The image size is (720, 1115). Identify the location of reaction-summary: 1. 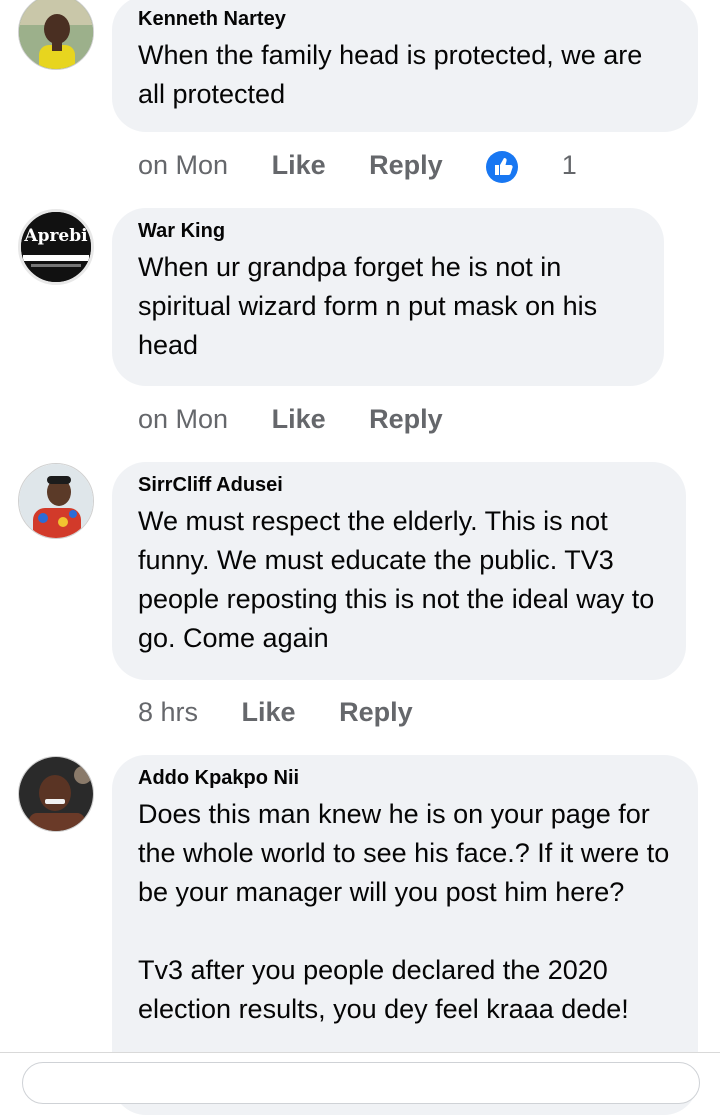
(549, 165).